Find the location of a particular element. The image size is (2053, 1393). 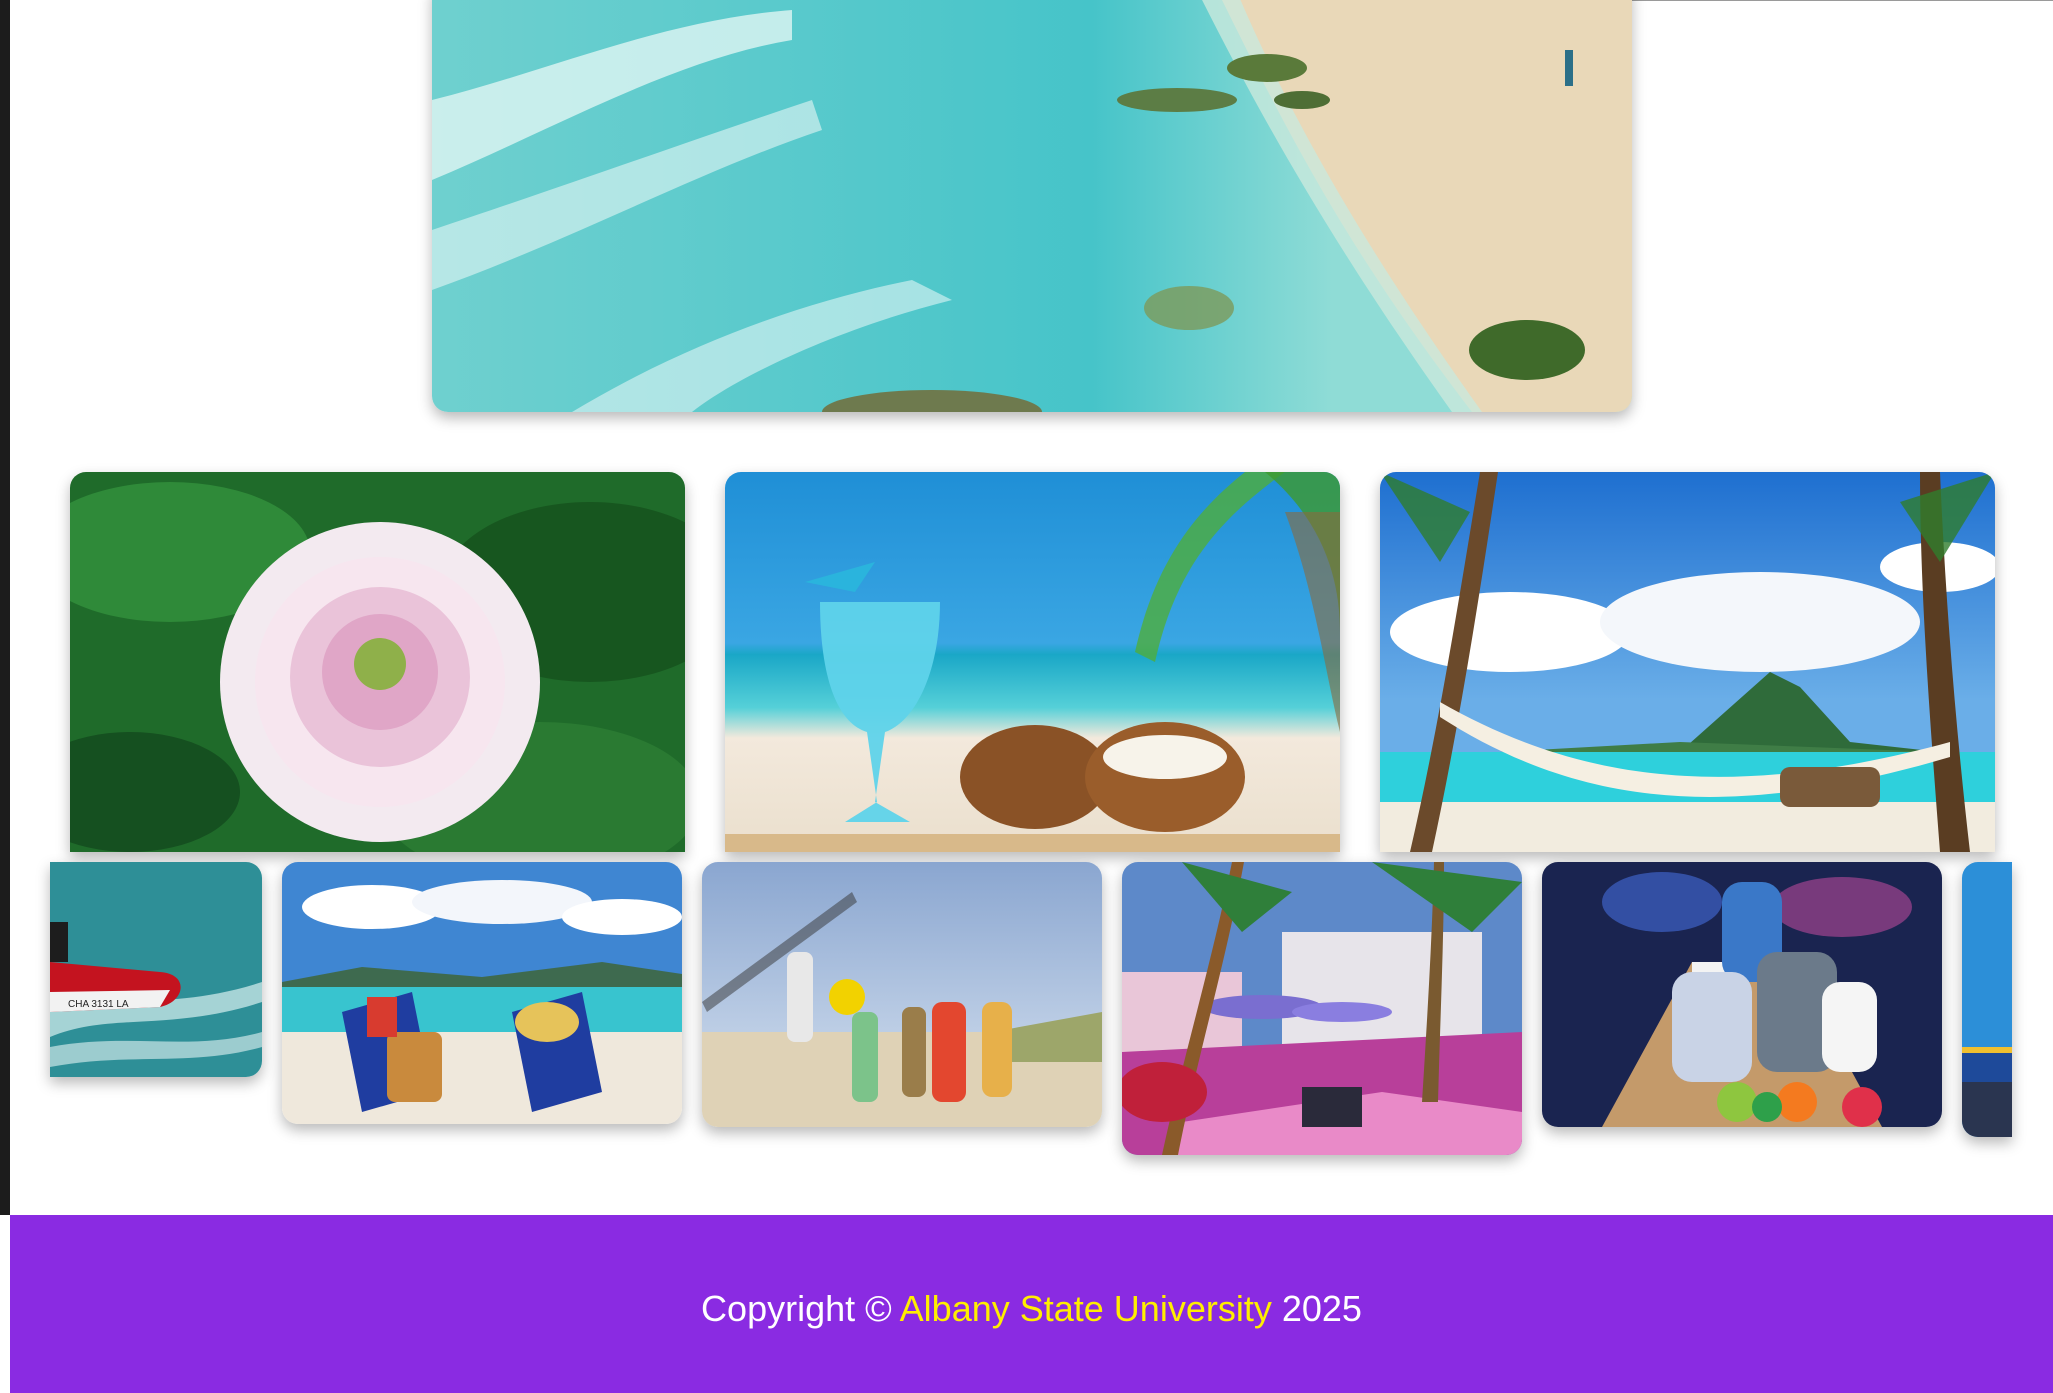

window-edge is located at coordinates (5, 607).